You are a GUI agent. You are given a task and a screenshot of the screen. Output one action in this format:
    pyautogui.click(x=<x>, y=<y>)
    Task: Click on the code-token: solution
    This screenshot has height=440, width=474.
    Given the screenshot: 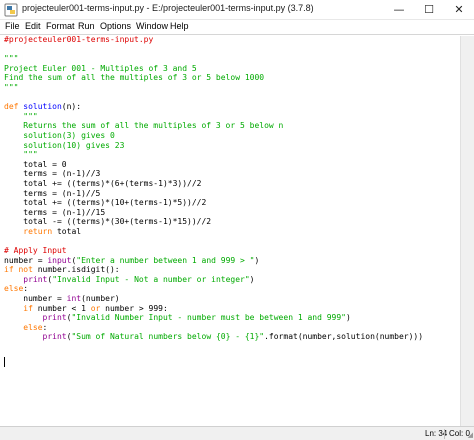 What is the action you would take?
    pyautogui.click(x=42, y=107)
    